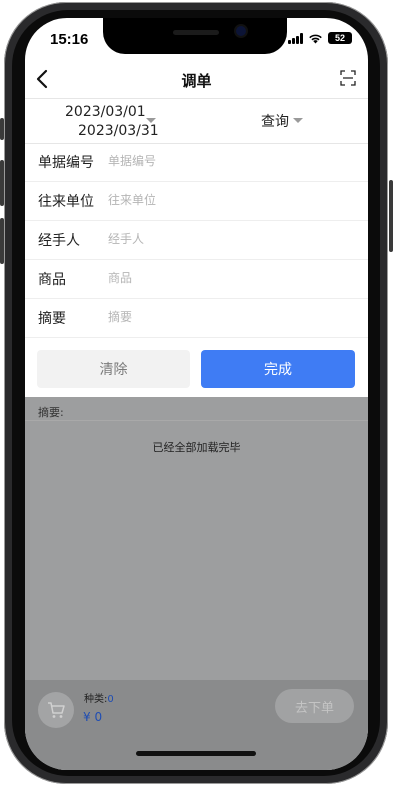  I want to click on mute-switch, so click(2, 129).